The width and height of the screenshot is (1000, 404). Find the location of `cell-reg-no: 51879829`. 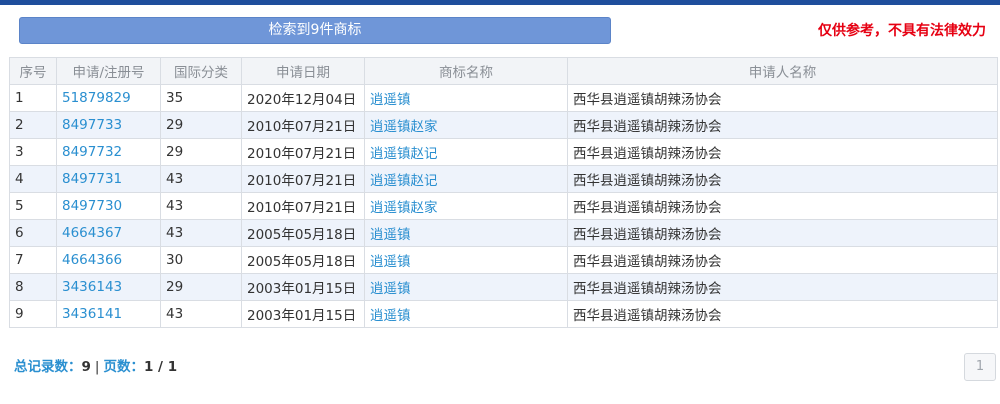

cell-reg-no: 51879829 is located at coordinates (108, 98).